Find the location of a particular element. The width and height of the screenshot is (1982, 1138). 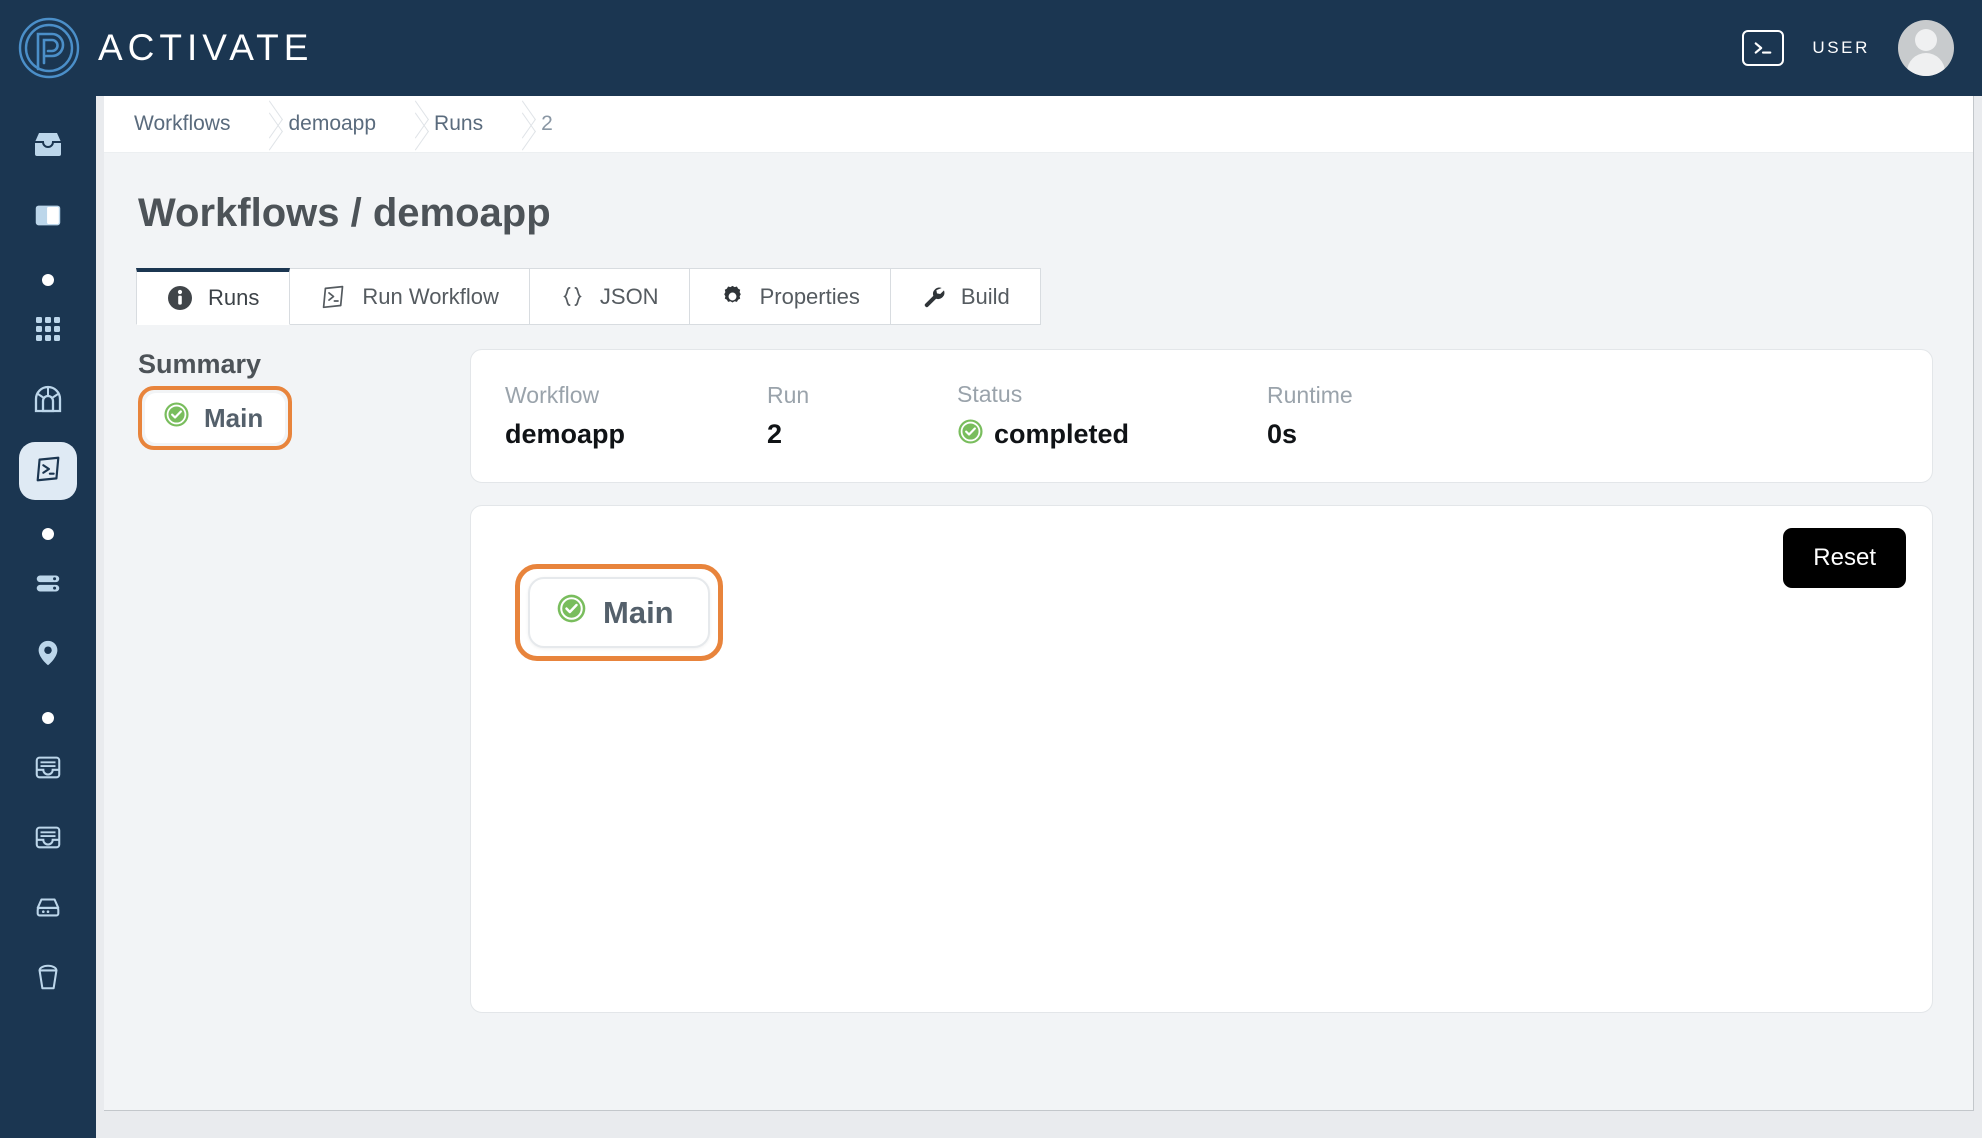

tab-build: Build is located at coordinates (965, 296).